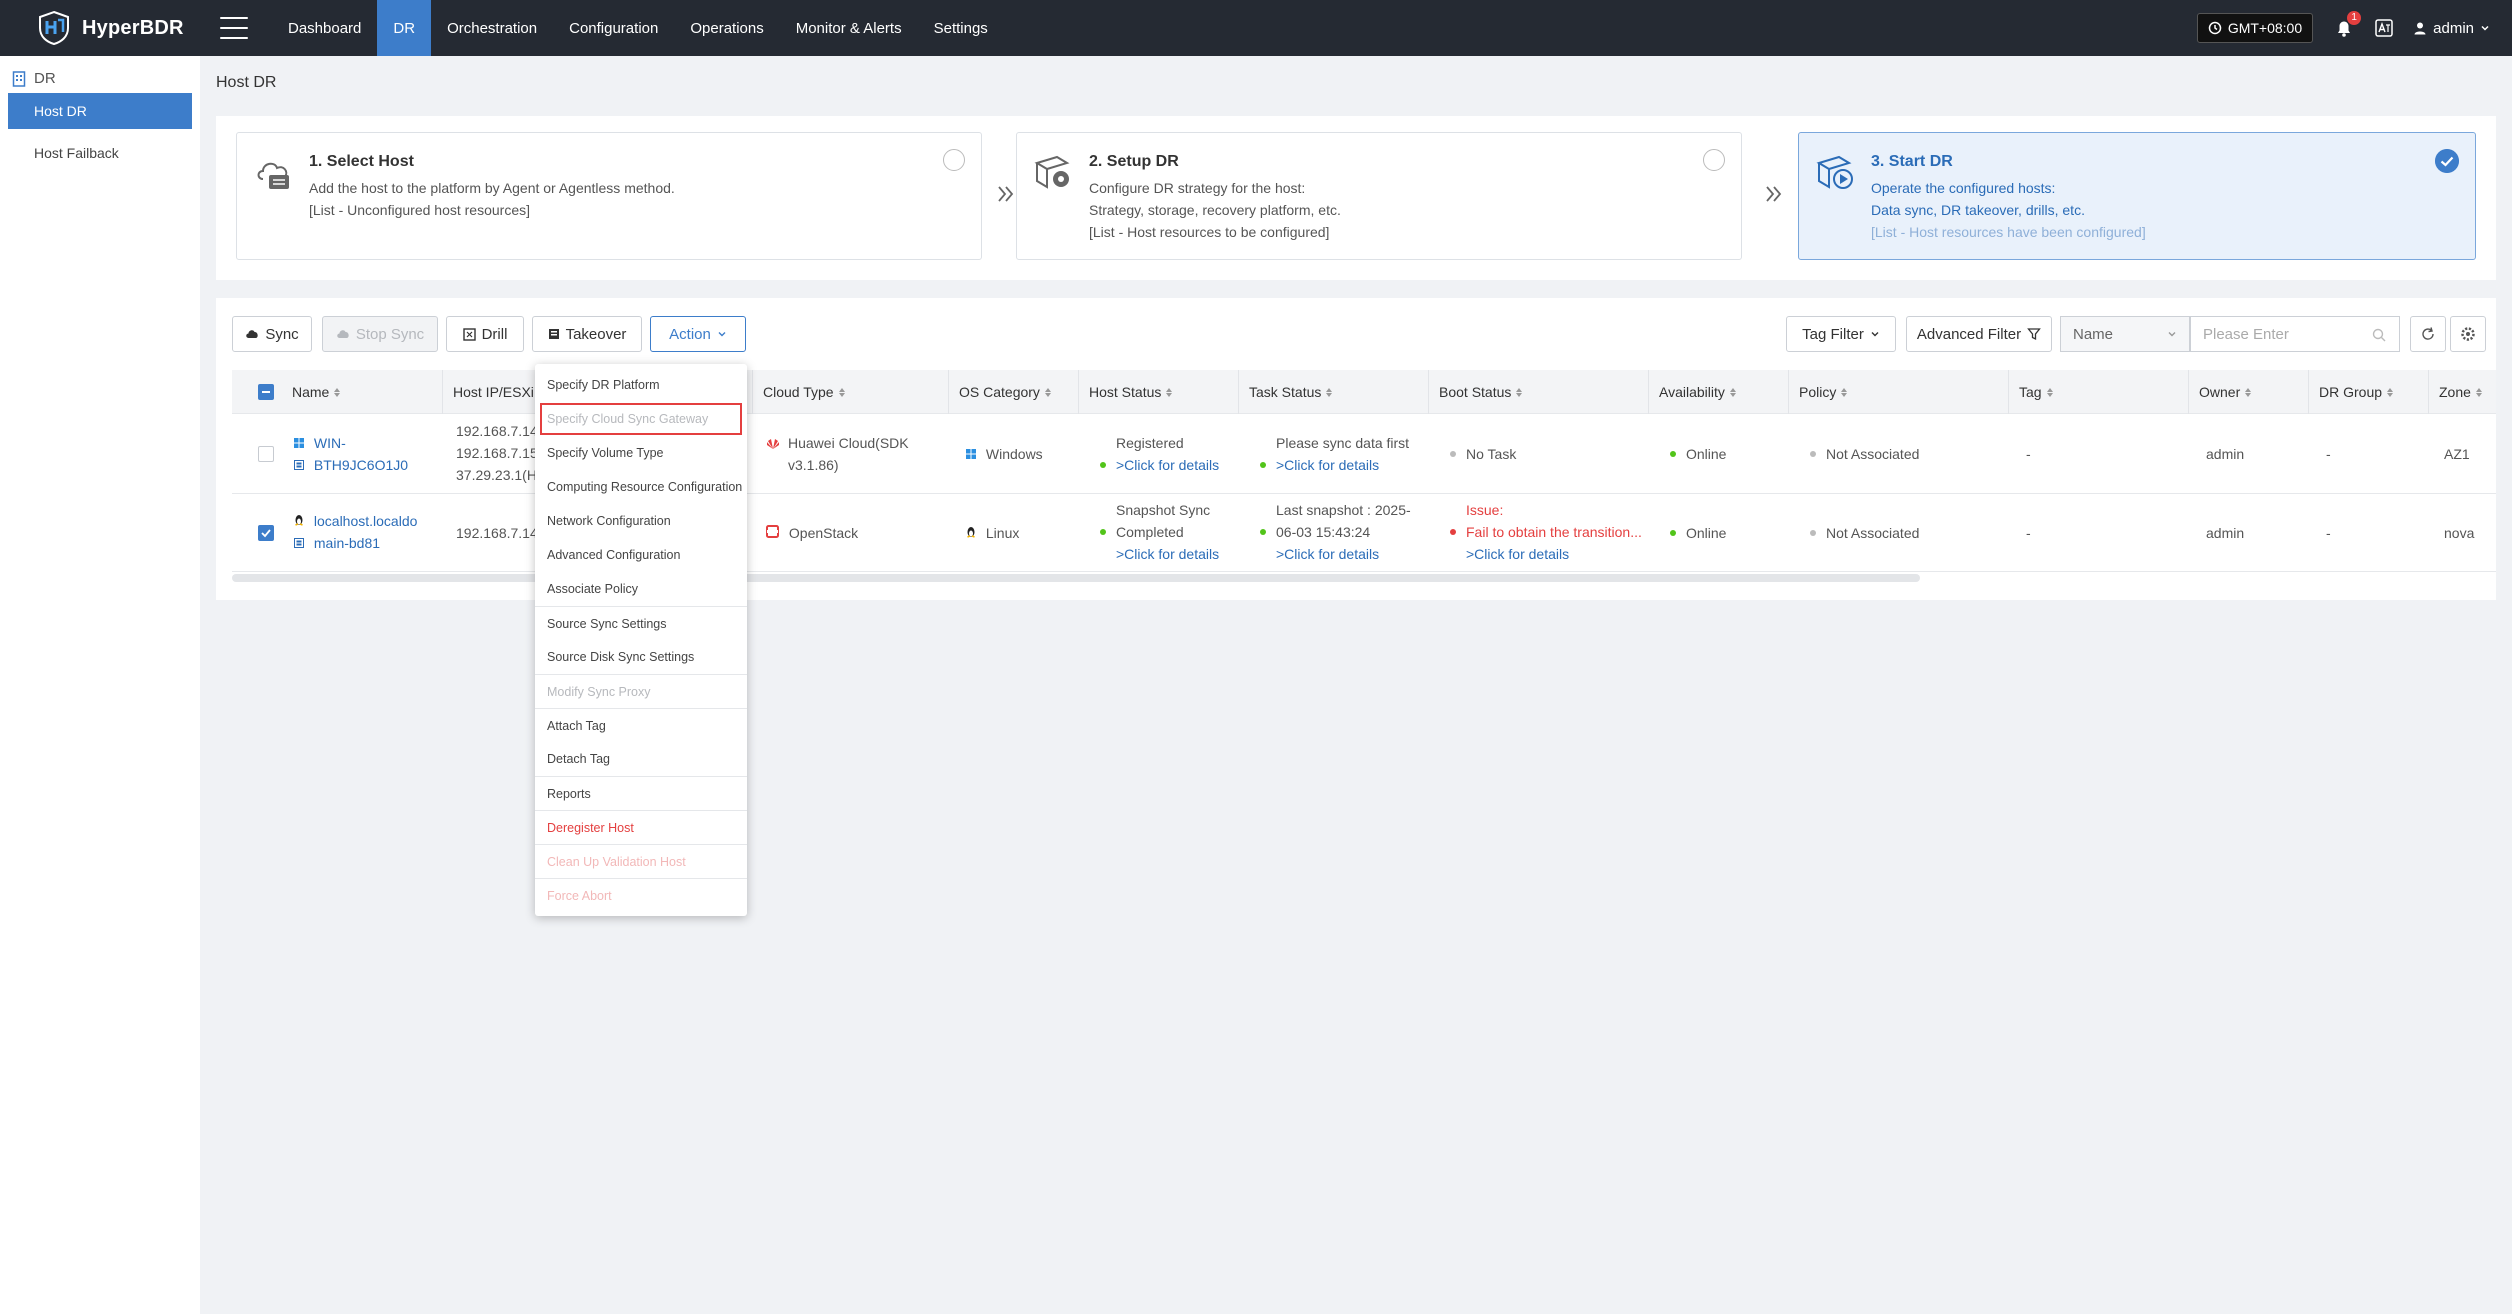  Describe the element at coordinates (2248, 392) in the screenshot. I see `column-header-owner: Owner` at that location.